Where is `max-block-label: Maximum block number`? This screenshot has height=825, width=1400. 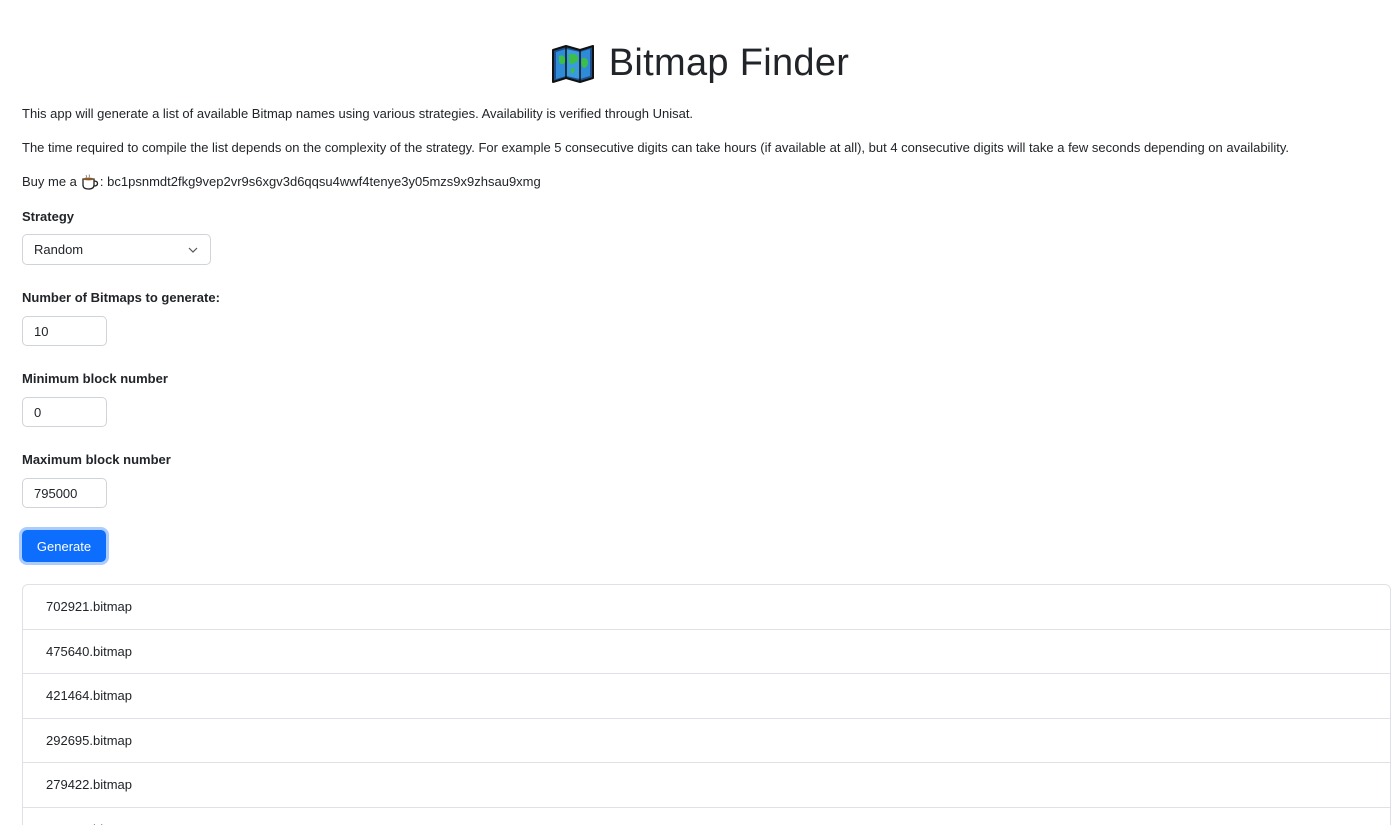
max-block-label: Maximum block number is located at coordinates (96, 459).